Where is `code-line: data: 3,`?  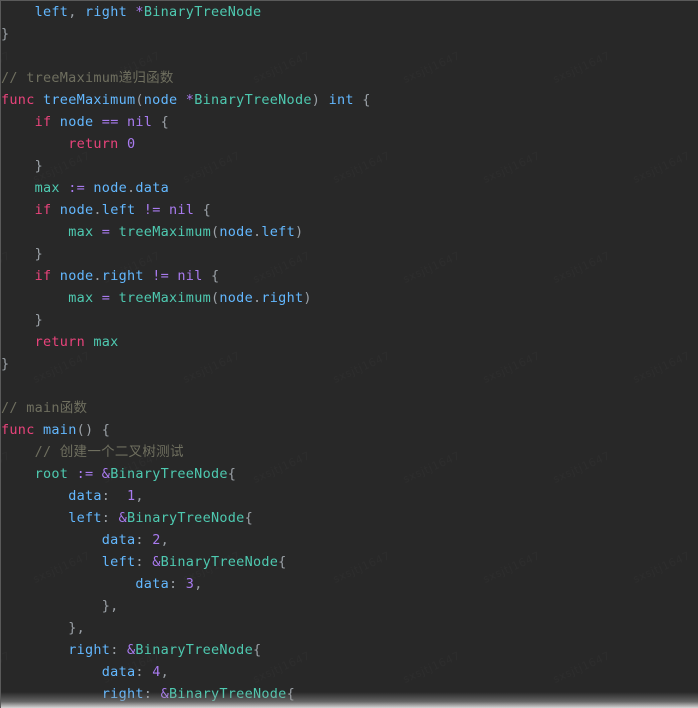
code-line: data: 3, is located at coordinates (349, 584).